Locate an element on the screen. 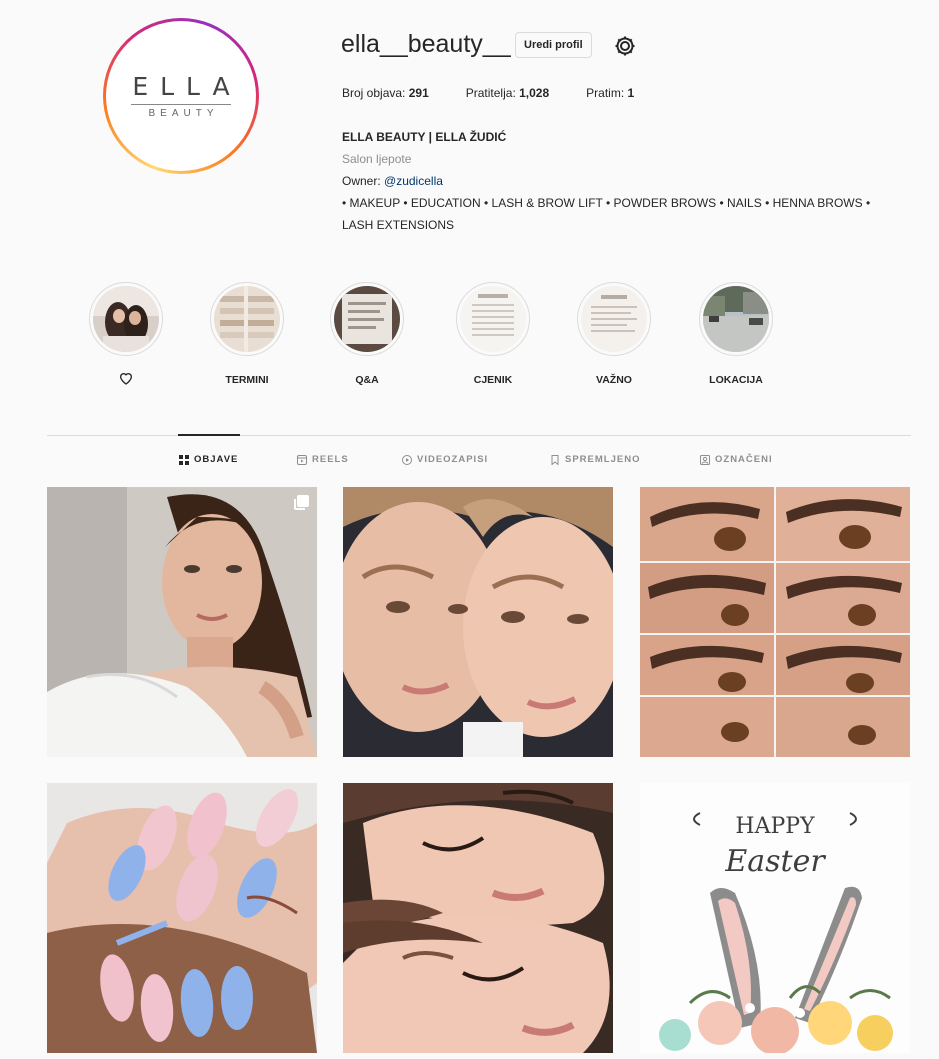 The image size is (939, 1059). active-tab-indicator is located at coordinates (209, 435).